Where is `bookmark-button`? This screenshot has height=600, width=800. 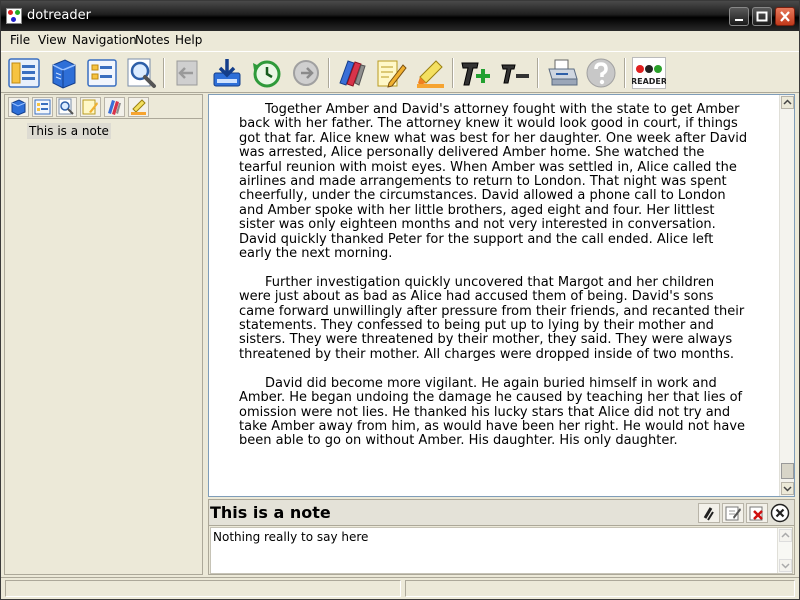
bookmark-button is located at coordinates (352, 73).